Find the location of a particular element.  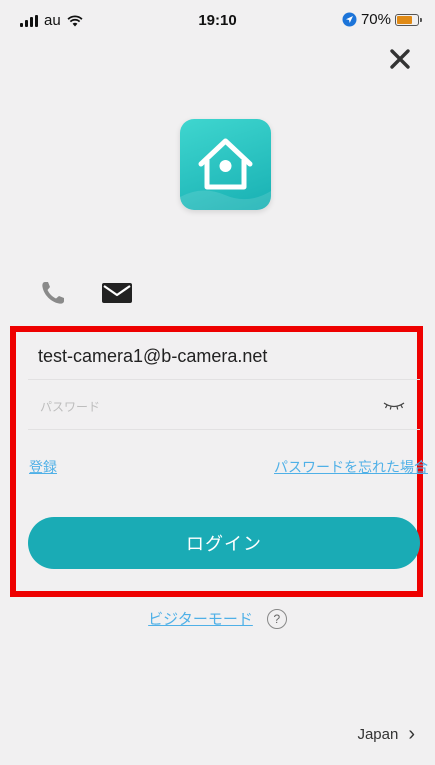

email-value: test-camera1@b-camera.net is located at coordinates (153, 356).